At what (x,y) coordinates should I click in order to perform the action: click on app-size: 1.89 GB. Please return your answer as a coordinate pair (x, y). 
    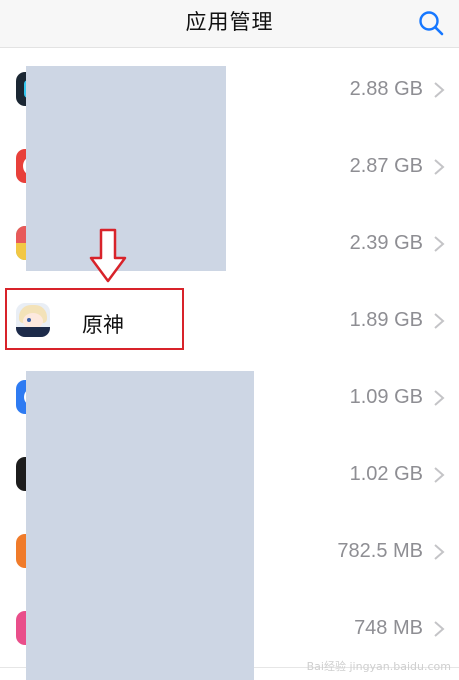
    Looking at the image, I should click on (386, 320).